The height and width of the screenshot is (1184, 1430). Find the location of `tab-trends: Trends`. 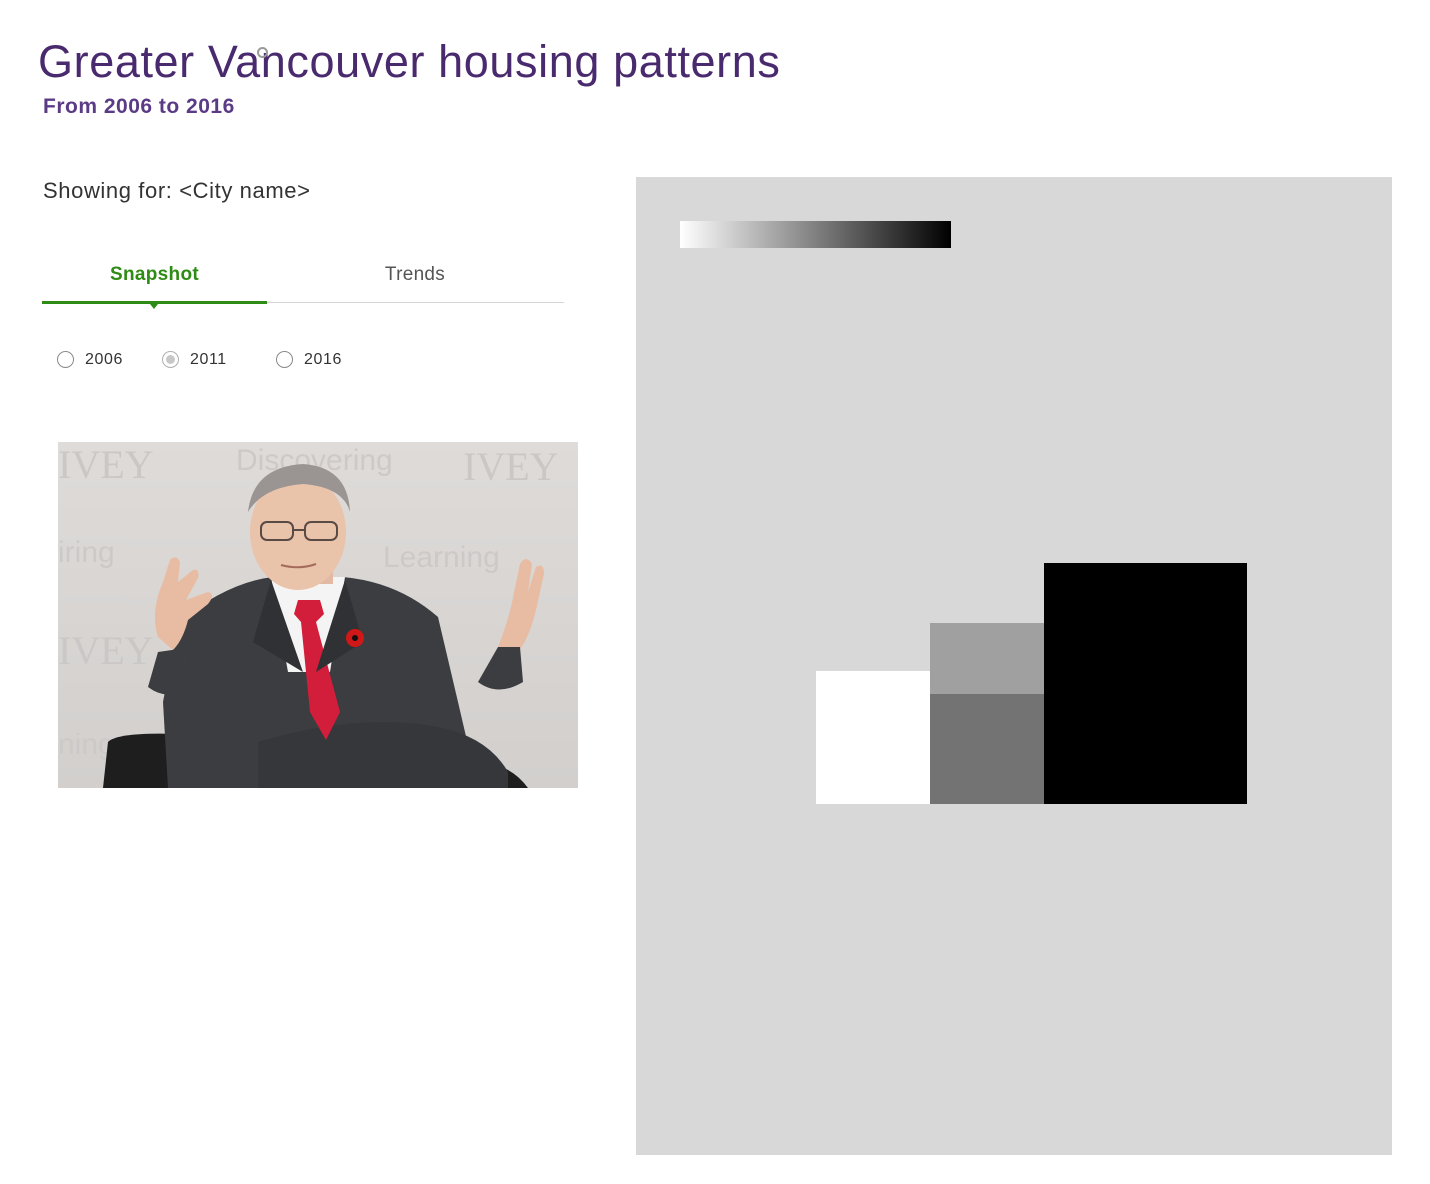

tab-trends: Trends is located at coordinates (415, 277).